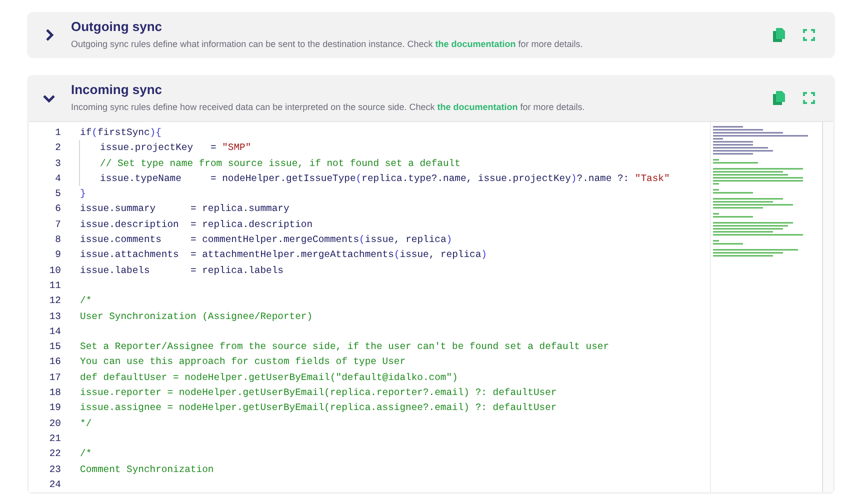  Describe the element at coordinates (243, 362) in the screenshot. I see `code-line: You can use this approach for custom fields of type User` at that location.